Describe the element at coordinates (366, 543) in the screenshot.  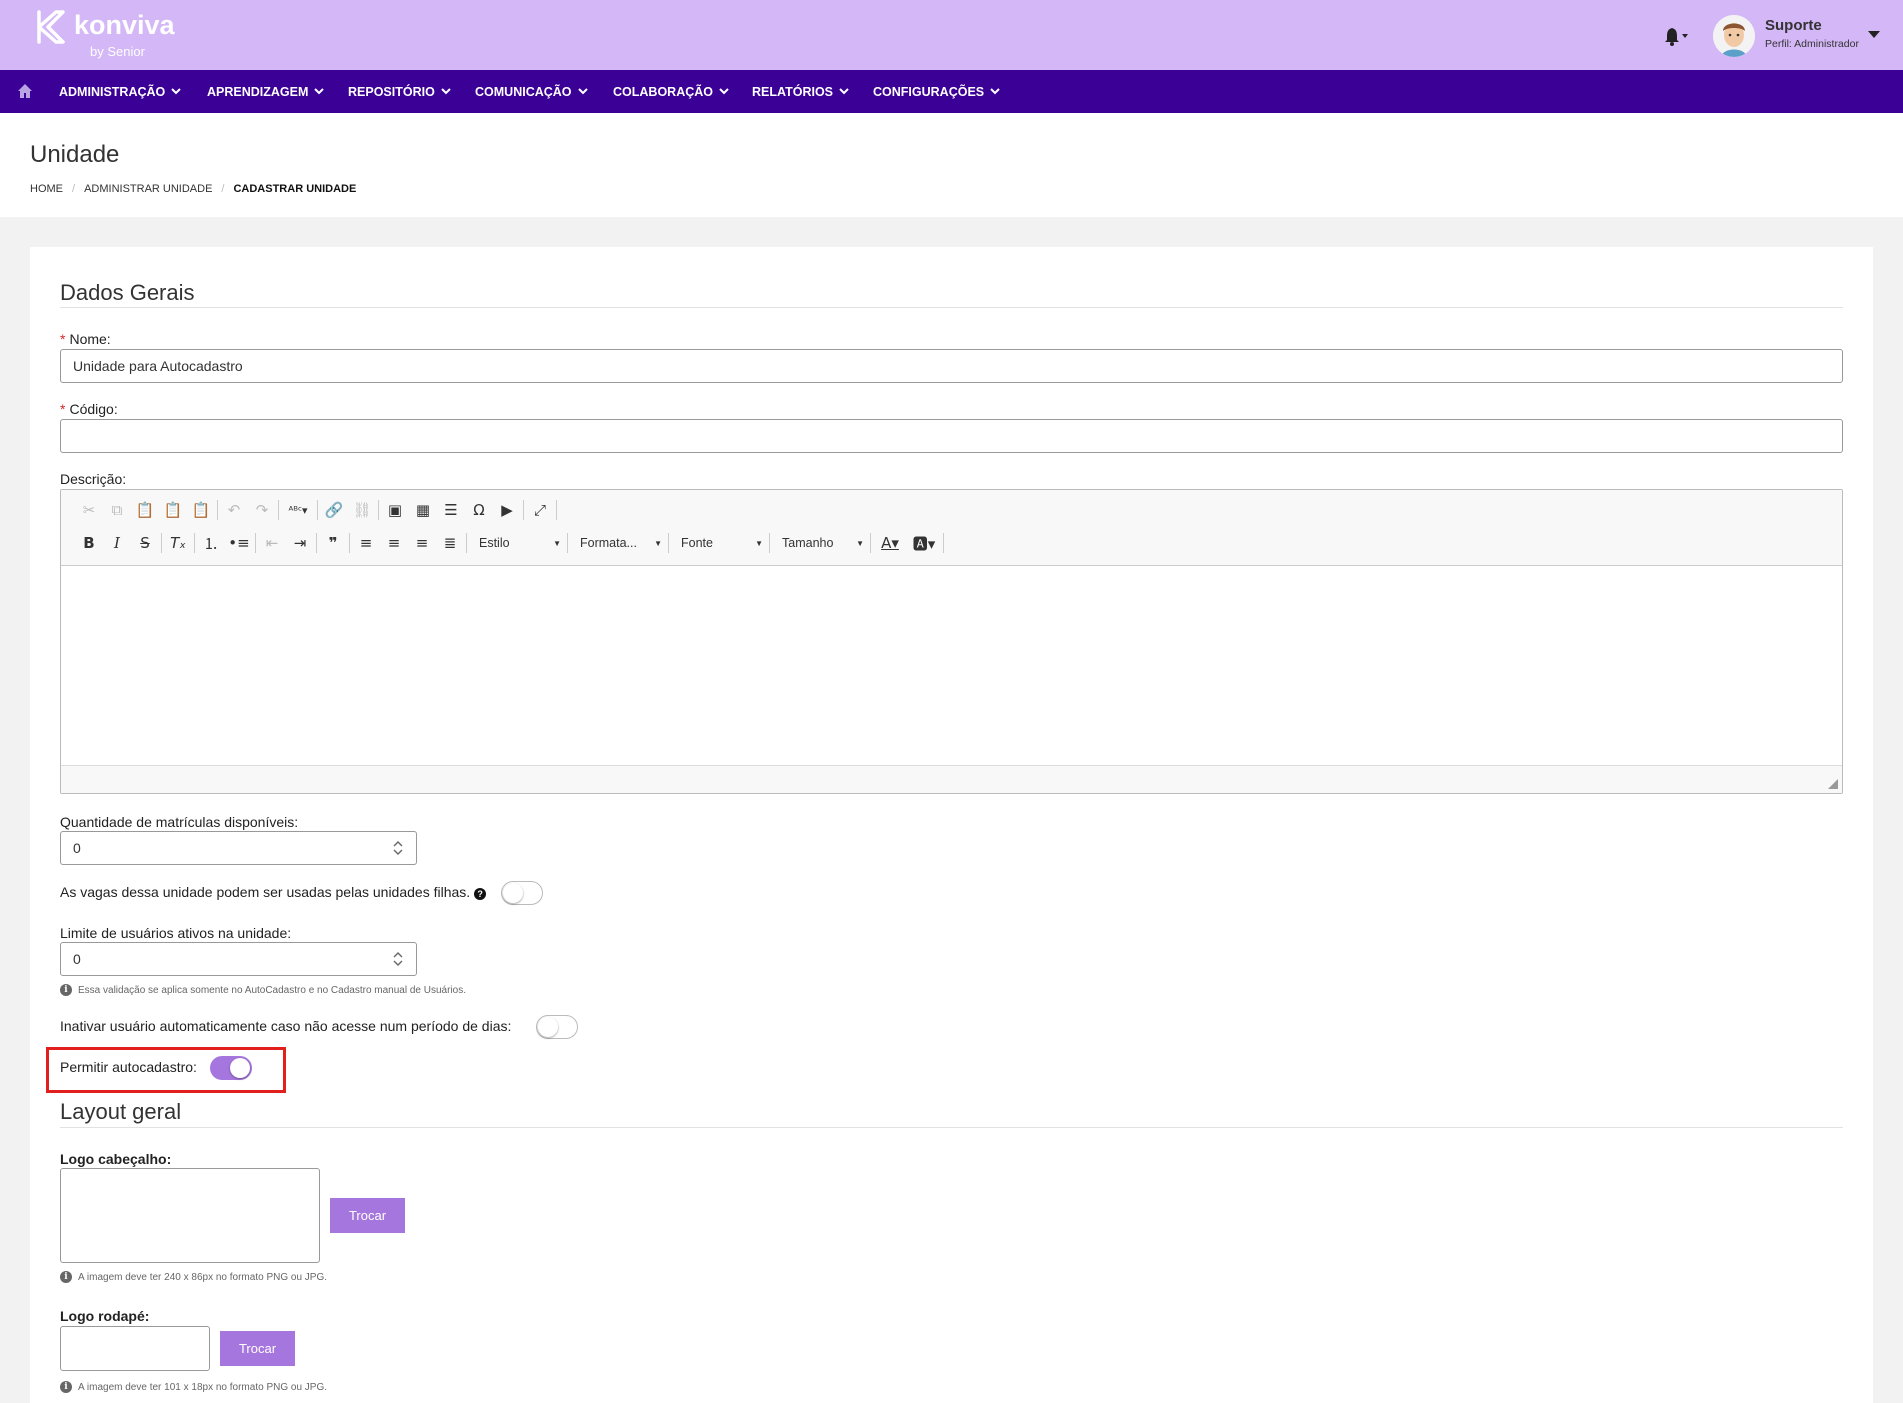
I see `align-left-icon: ≡` at that location.